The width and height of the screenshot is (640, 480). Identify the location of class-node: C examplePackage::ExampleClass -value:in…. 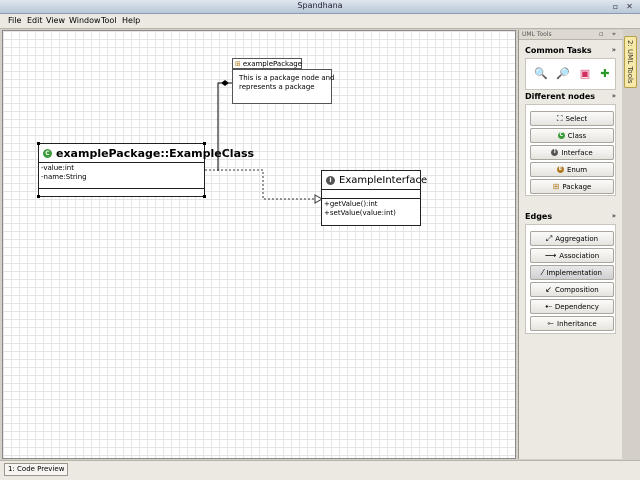
(146, 170).